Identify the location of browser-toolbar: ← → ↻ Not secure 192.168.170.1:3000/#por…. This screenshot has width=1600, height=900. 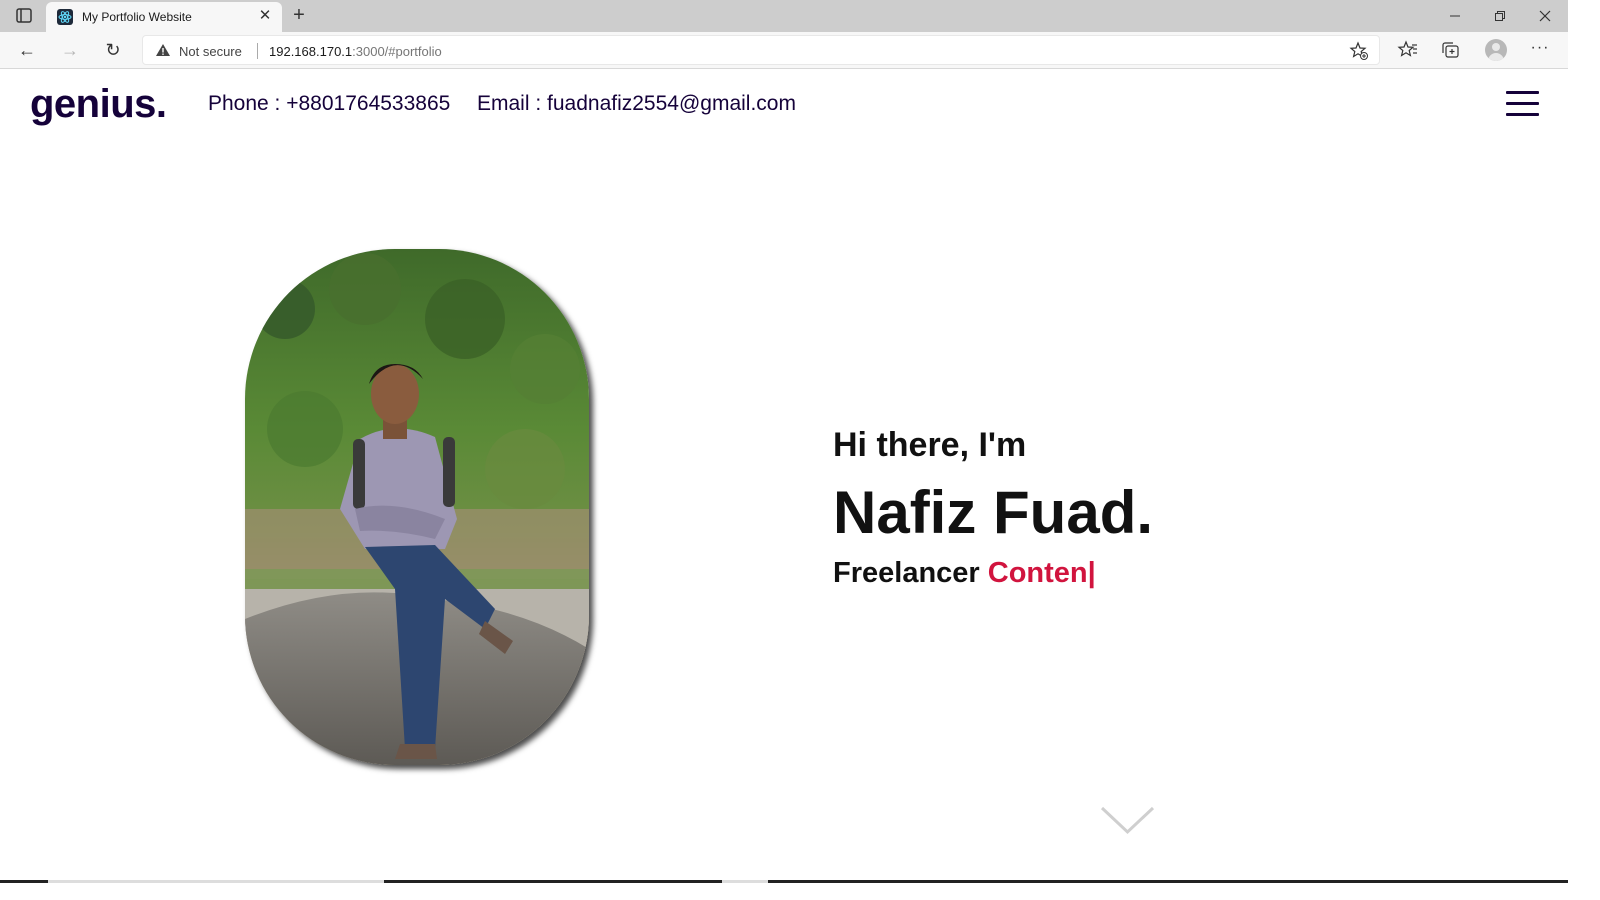
(784, 50).